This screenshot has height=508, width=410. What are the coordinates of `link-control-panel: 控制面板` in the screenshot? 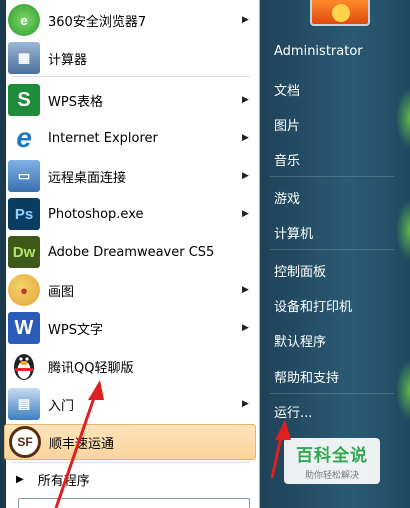 It's located at (300, 270).